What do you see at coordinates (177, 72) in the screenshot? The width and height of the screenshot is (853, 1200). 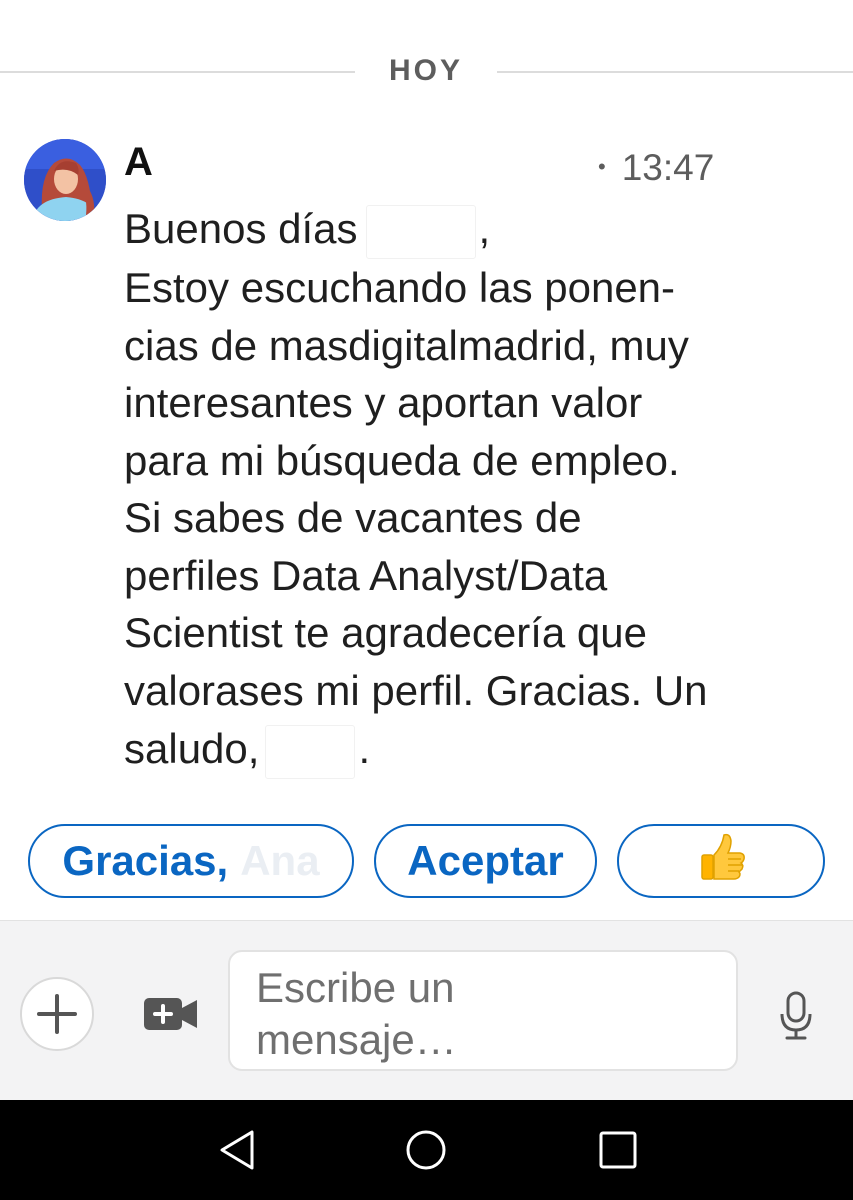 I see `divider-line-left` at bounding box center [177, 72].